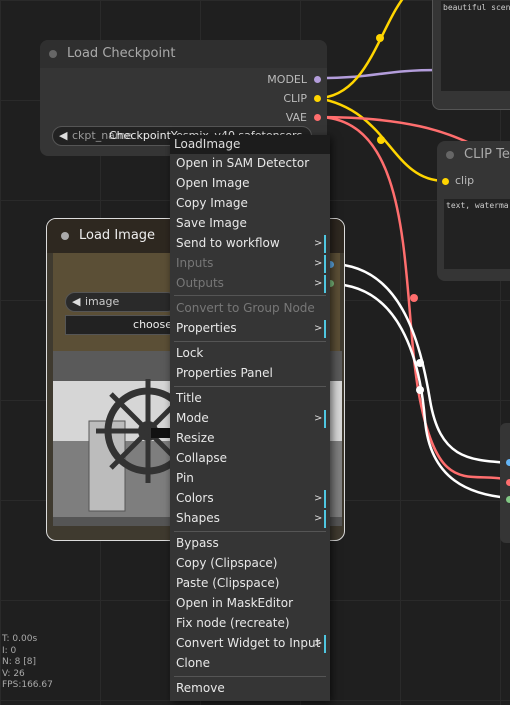  I want to click on prompt-text: text, watermar, so click(478, 205).